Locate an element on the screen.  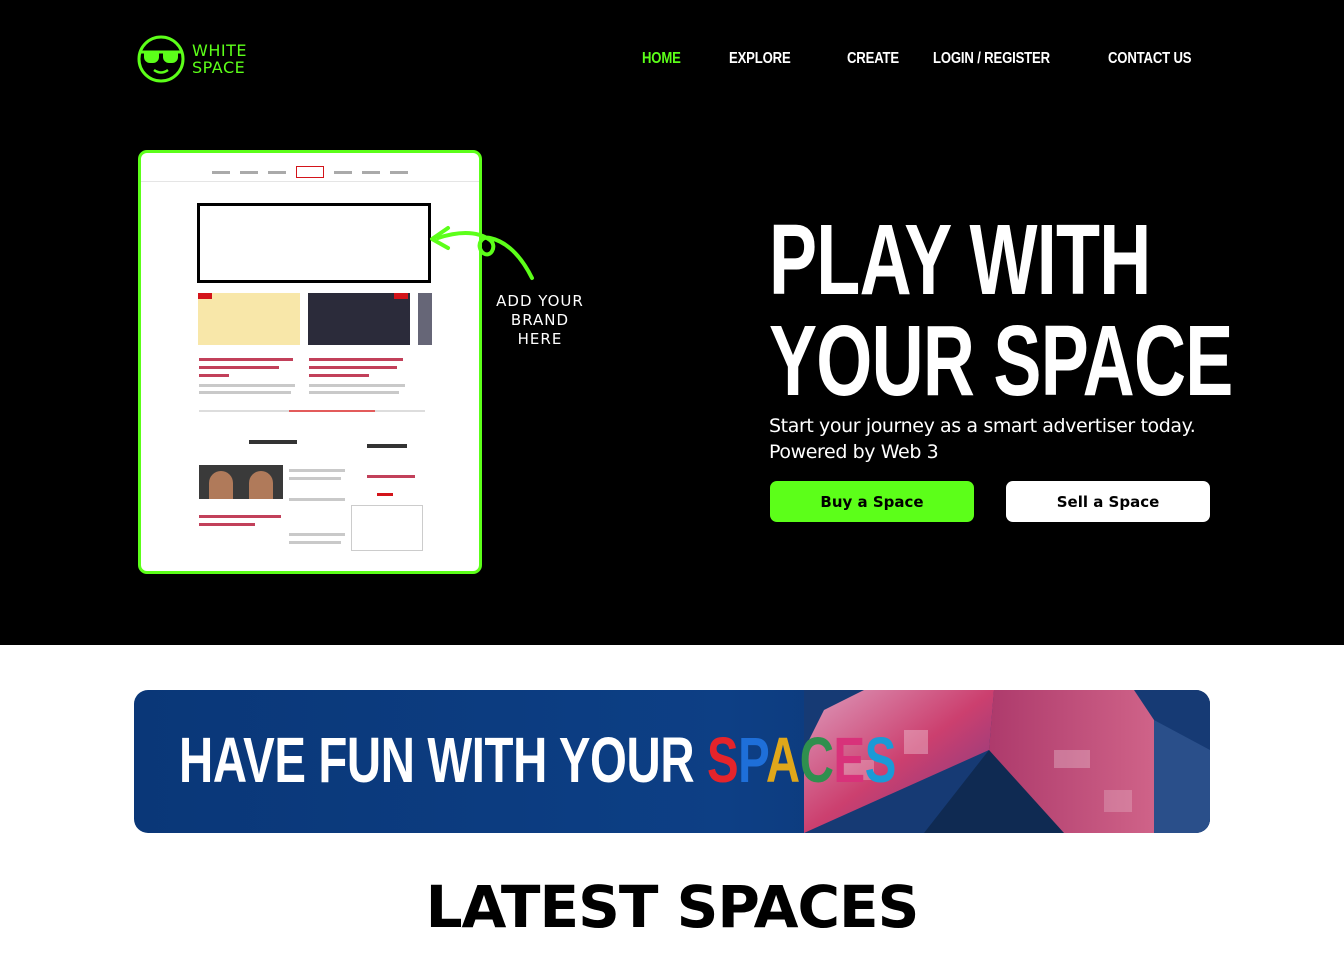
preview-link is located at coordinates (385, 494).